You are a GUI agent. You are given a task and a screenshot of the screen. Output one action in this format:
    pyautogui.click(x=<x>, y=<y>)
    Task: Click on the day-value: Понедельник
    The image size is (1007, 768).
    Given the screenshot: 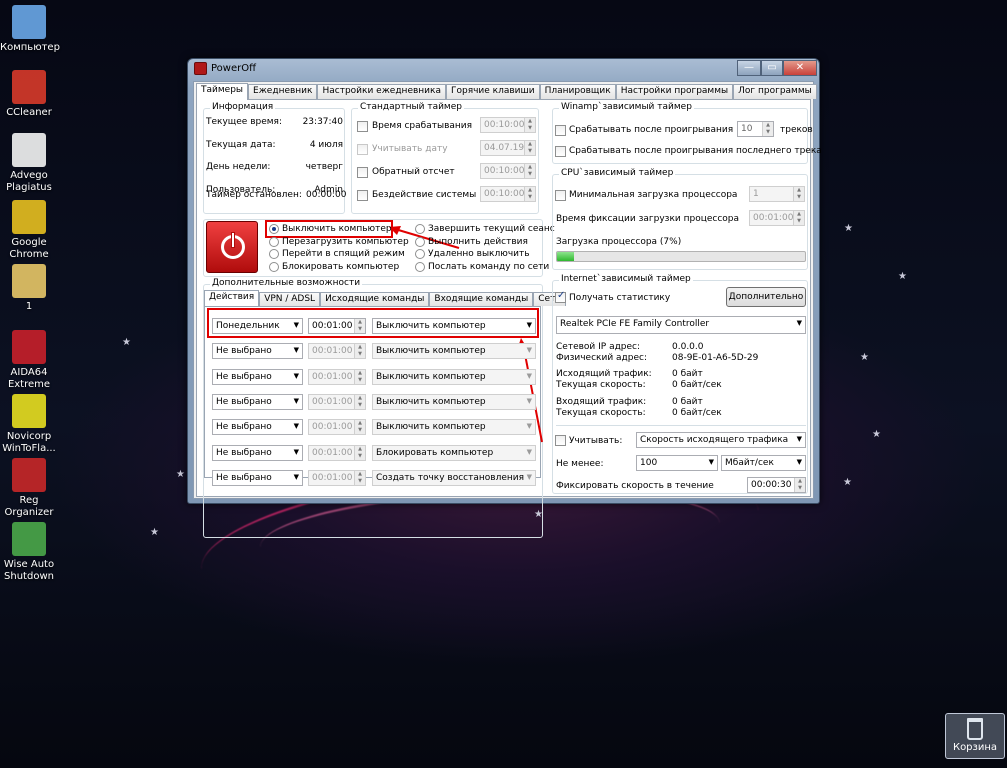 What is the action you would take?
    pyautogui.click(x=248, y=326)
    